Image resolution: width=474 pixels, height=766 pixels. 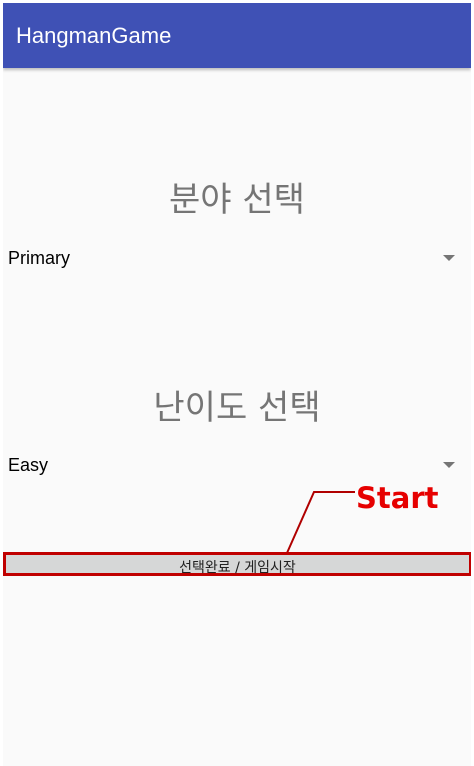 What do you see at coordinates (397, 498) in the screenshot?
I see `start-callout-label: Start` at bounding box center [397, 498].